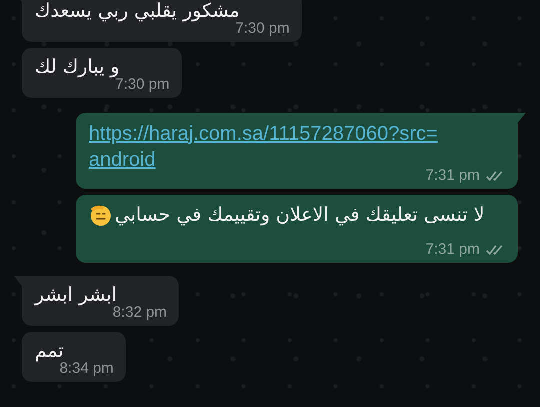  What do you see at coordinates (138, 11) in the screenshot?
I see `message-text: مشكور يقلبي ربي يسعدك` at bounding box center [138, 11].